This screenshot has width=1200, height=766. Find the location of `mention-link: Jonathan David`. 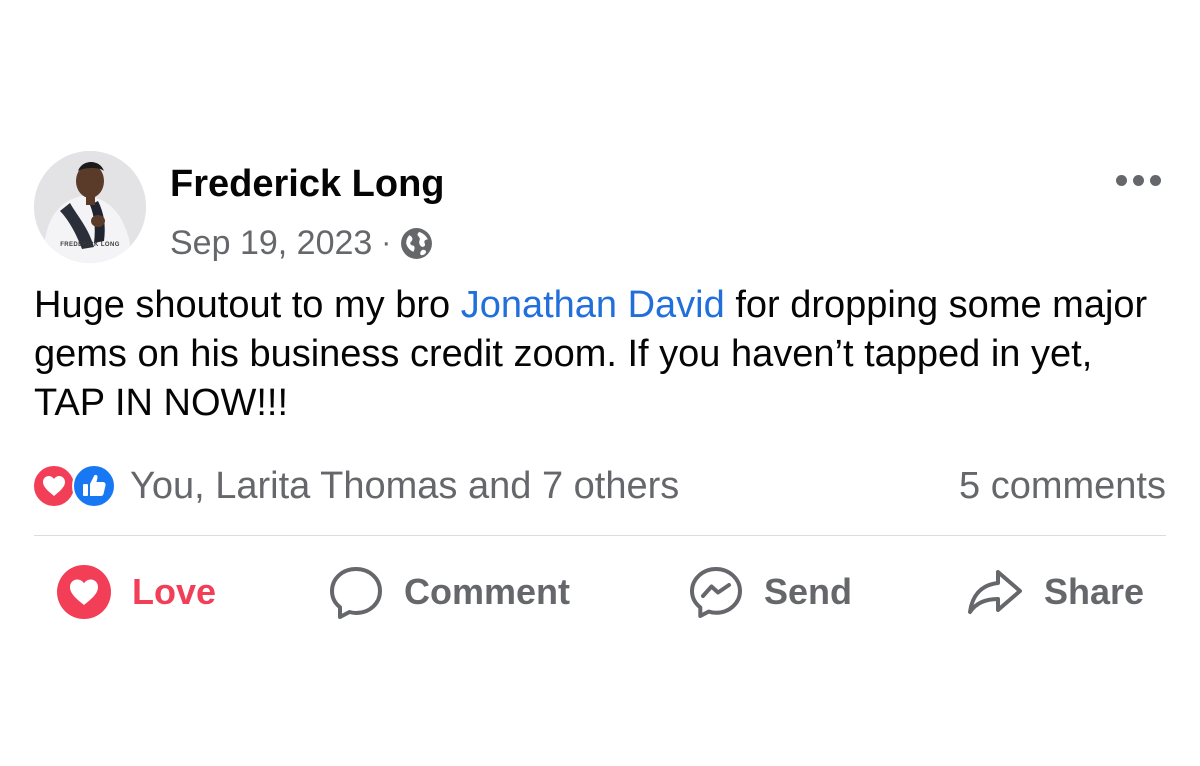

mention-link: Jonathan David is located at coordinates (593, 305).